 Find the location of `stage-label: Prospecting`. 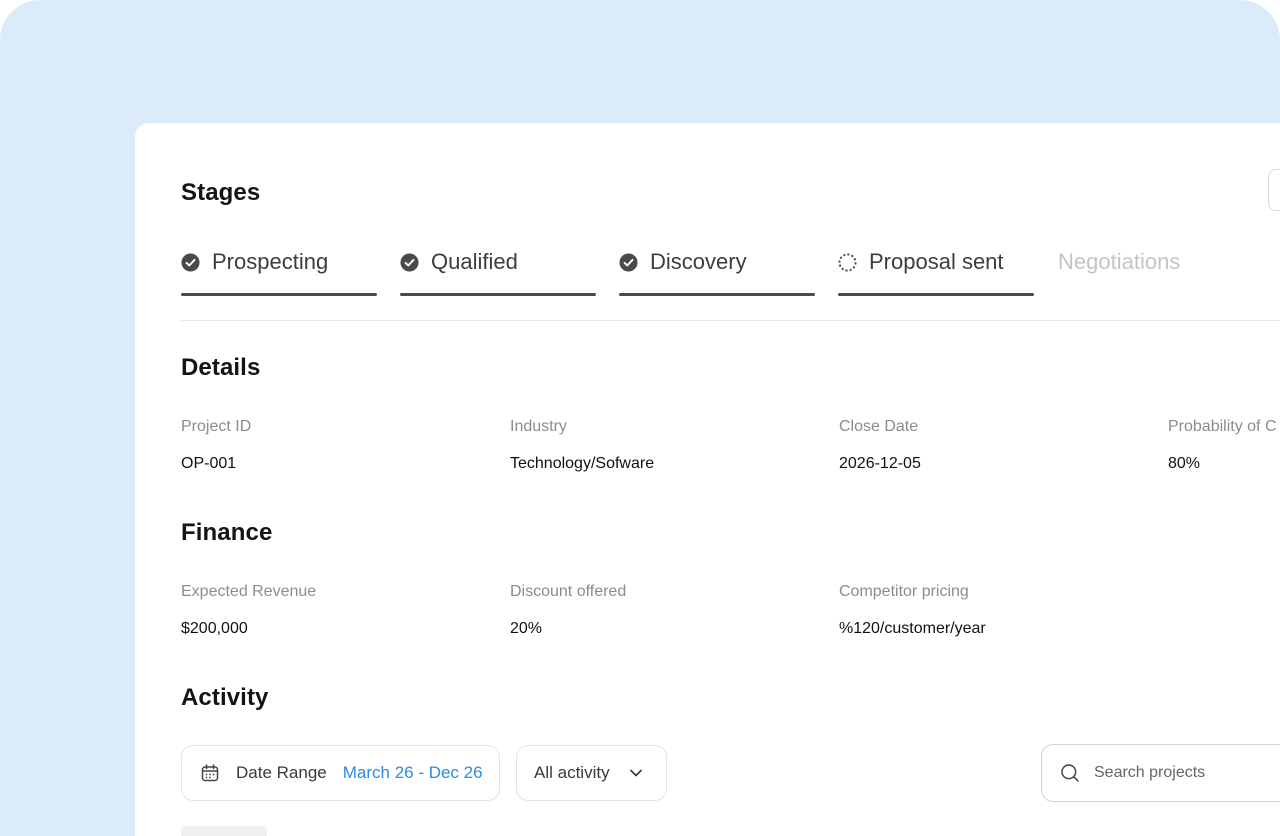

stage-label: Prospecting is located at coordinates (270, 261).